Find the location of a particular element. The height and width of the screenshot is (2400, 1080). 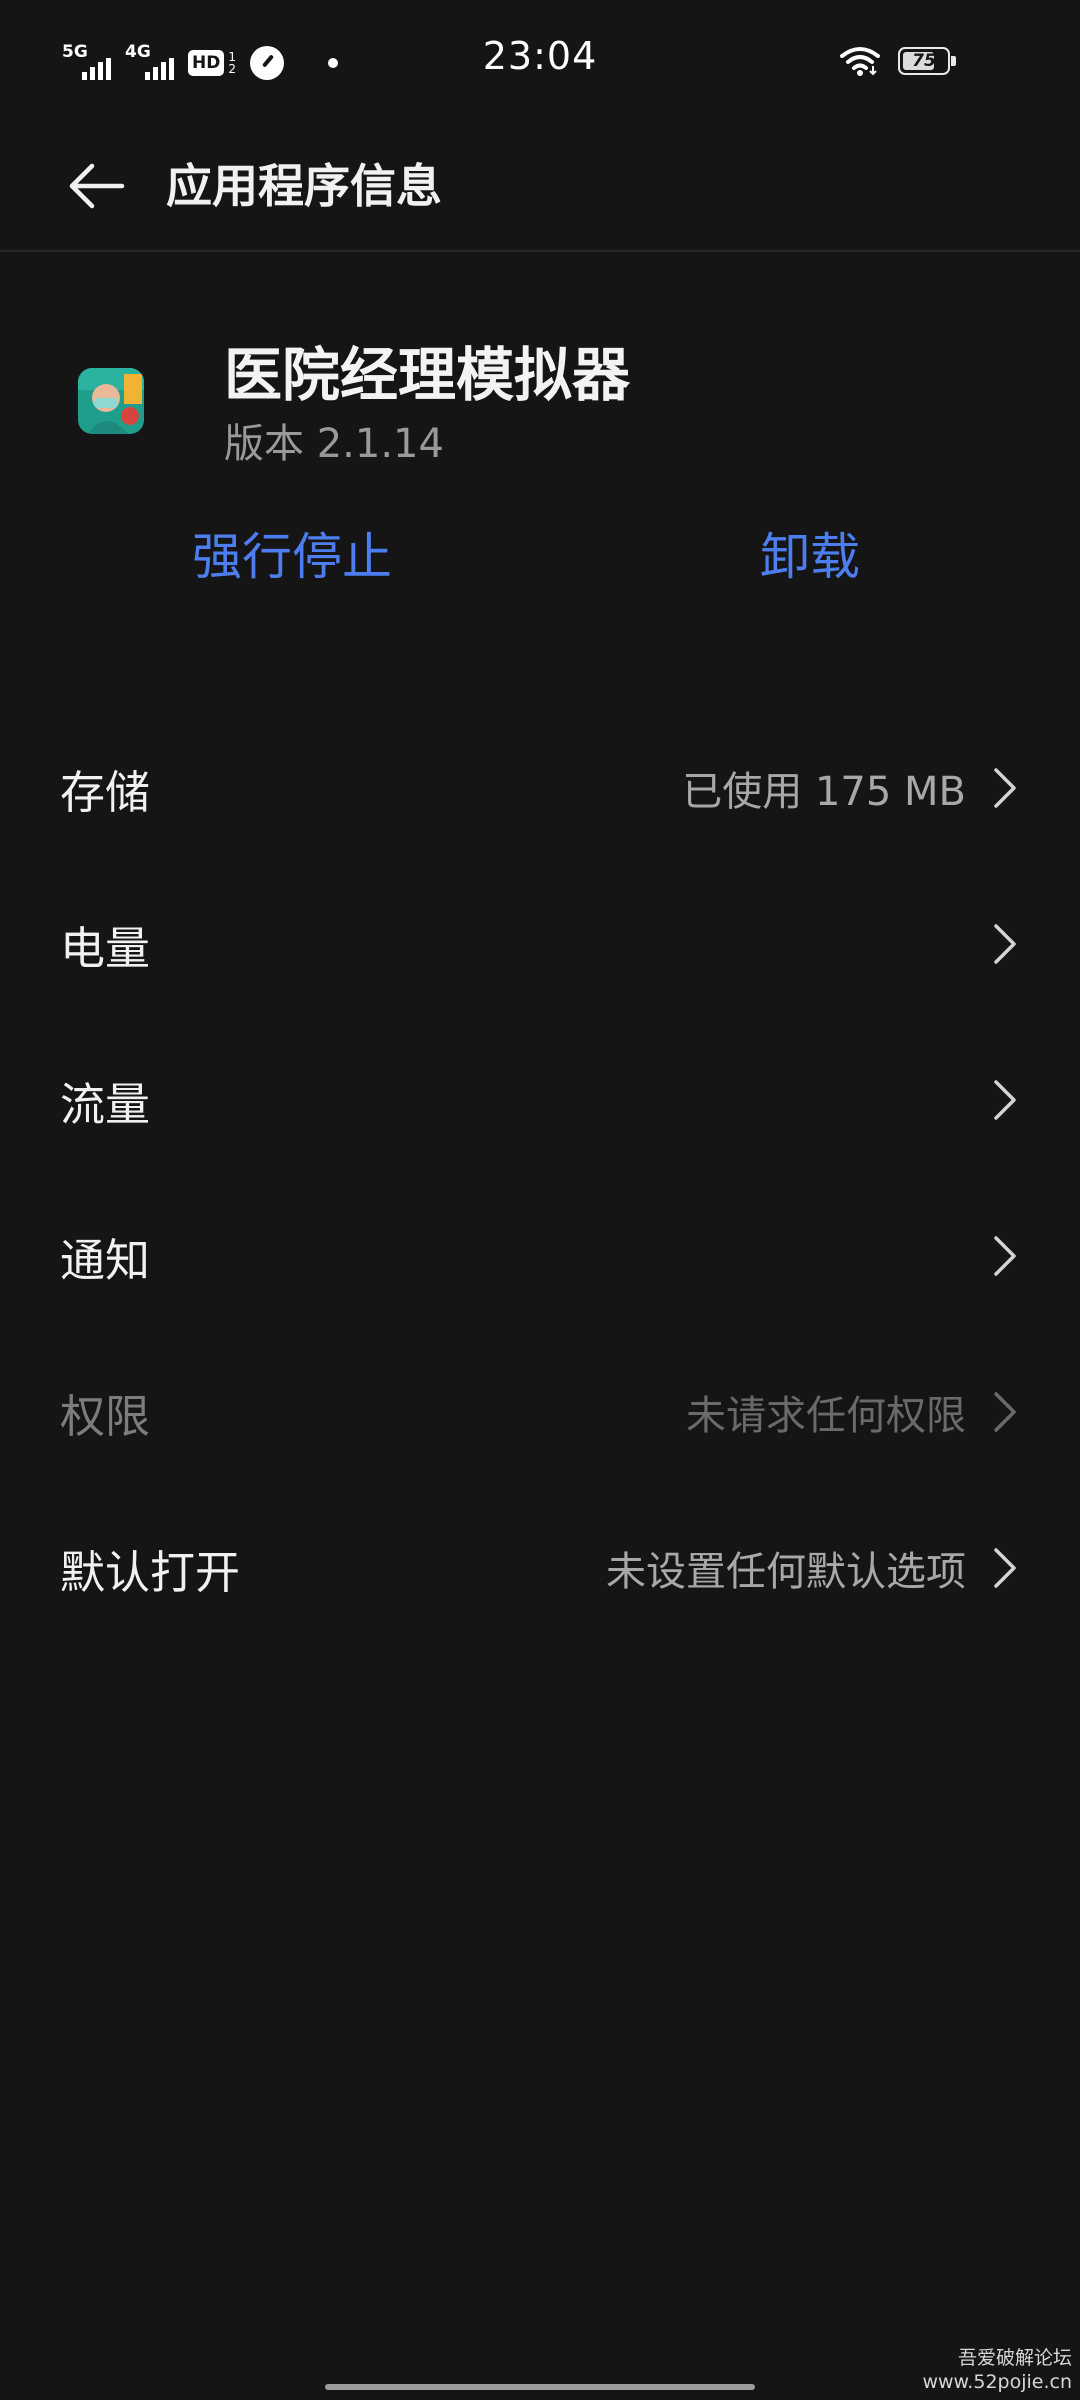

home-indicator is located at coordinates (540, 2387).